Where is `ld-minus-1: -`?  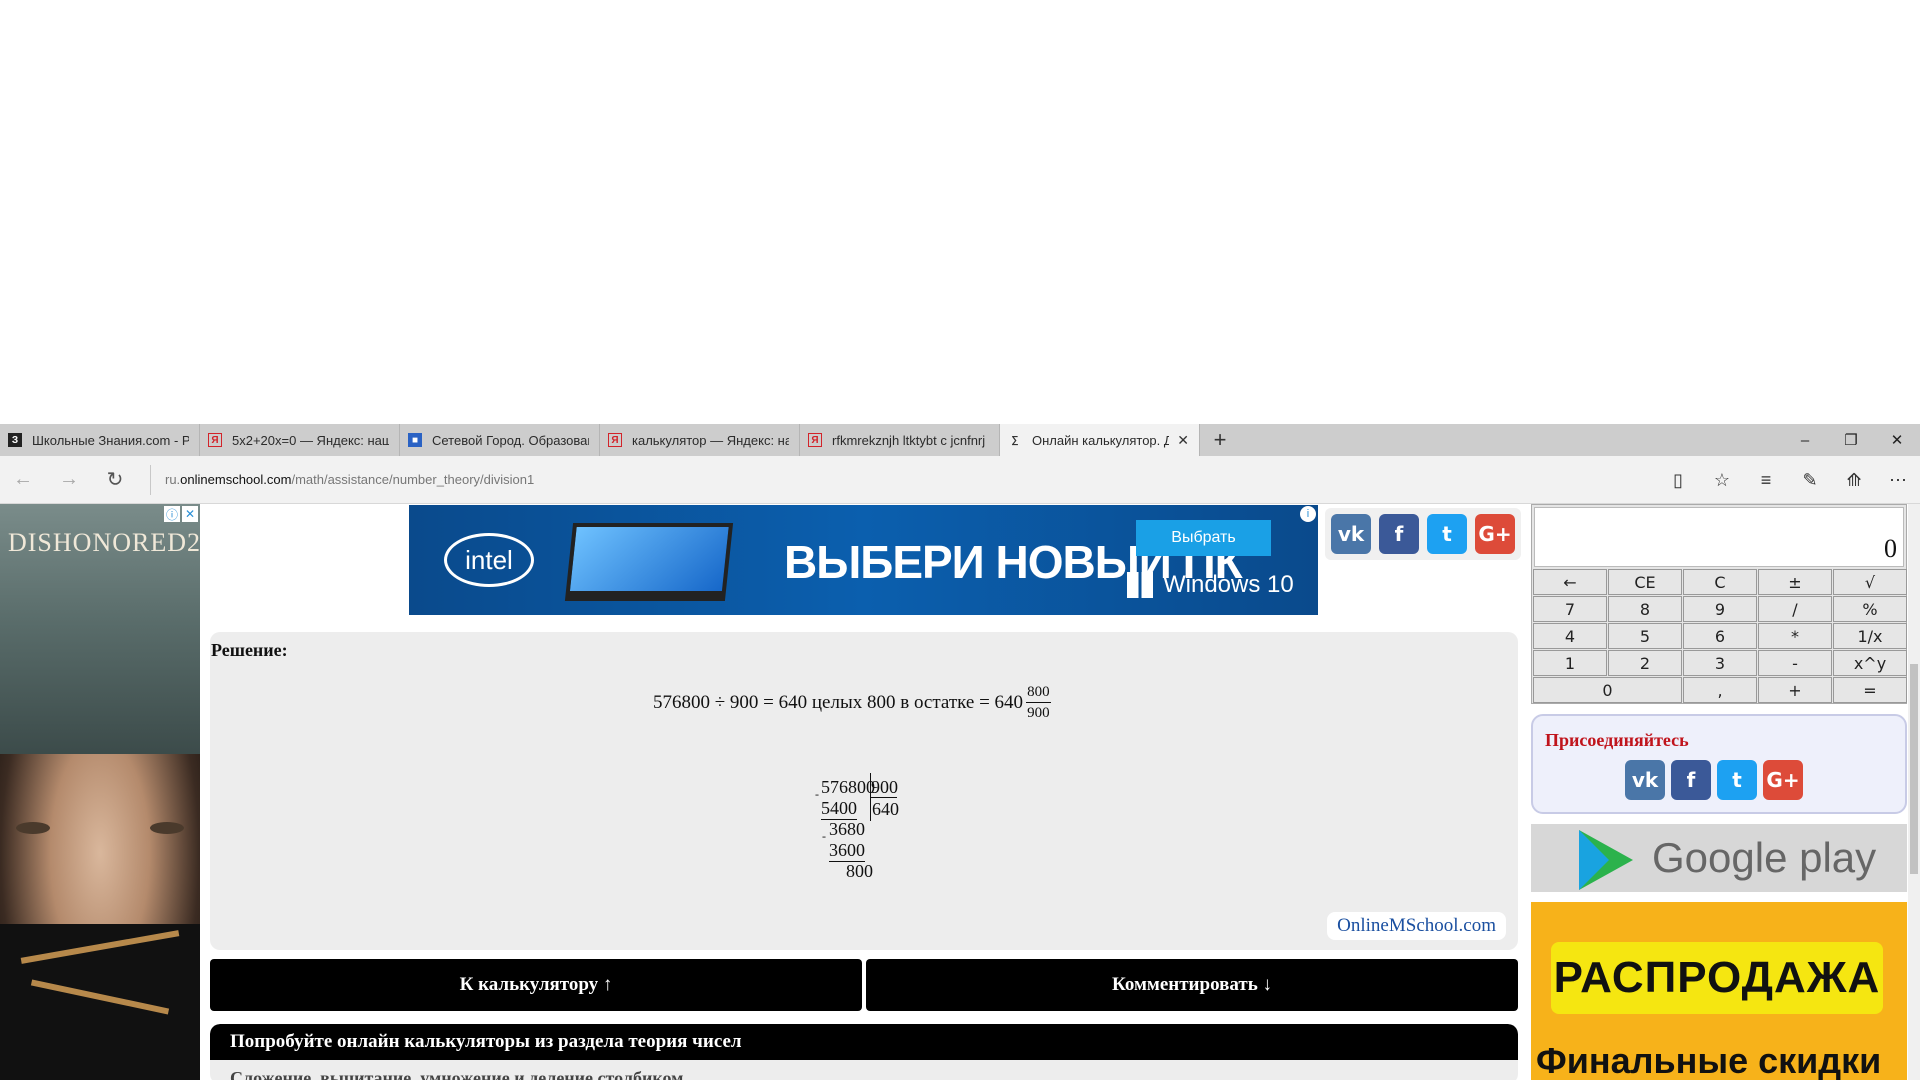 ld-minus-1: - is located at coordinates (817, 794).